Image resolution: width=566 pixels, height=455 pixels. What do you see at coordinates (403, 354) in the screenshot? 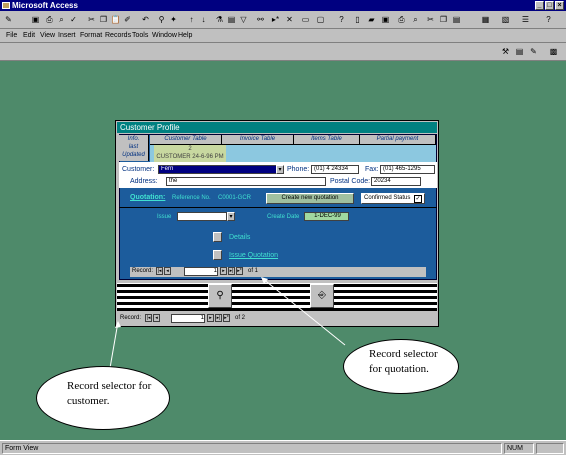
I see `quotation-callout-line-1: Record selector` at bounding box center [403, 354].